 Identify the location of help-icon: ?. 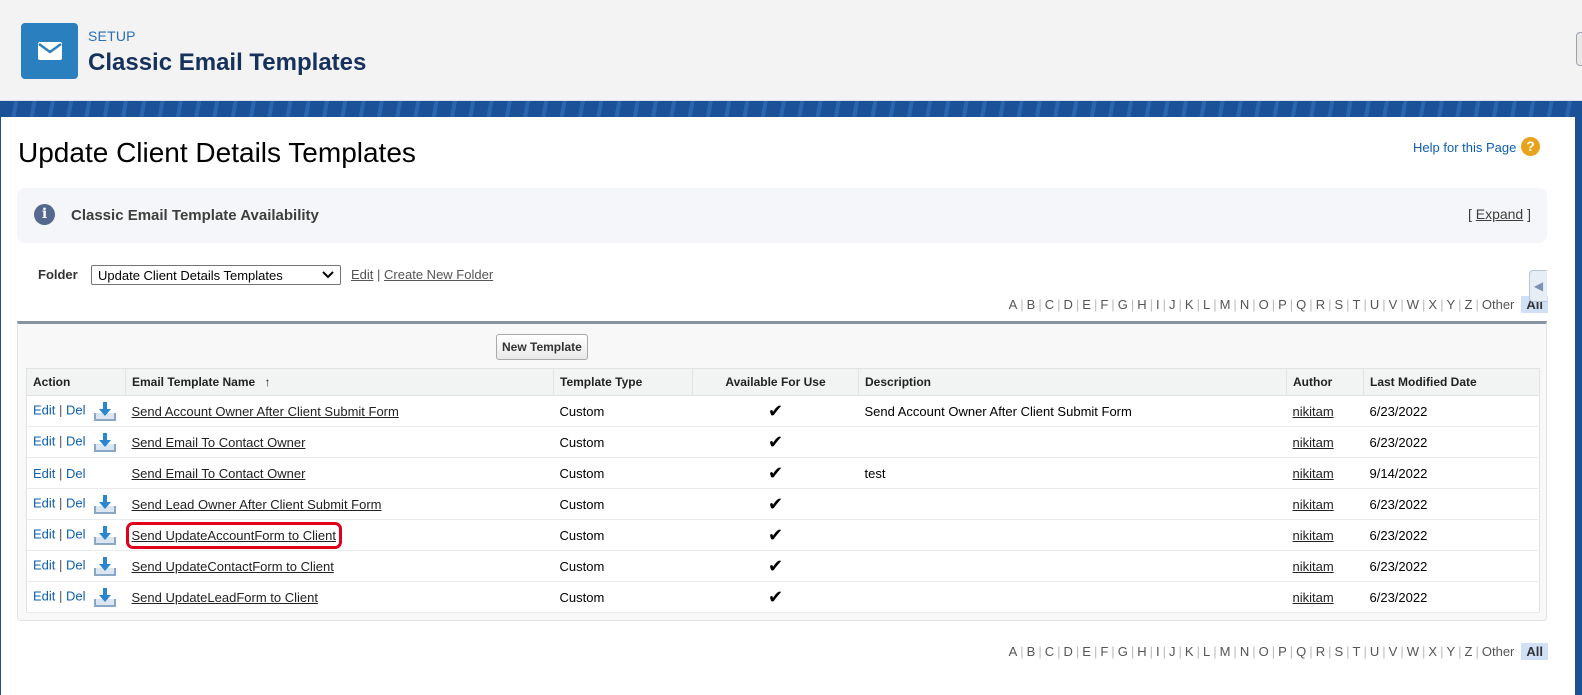
(1530, 146).